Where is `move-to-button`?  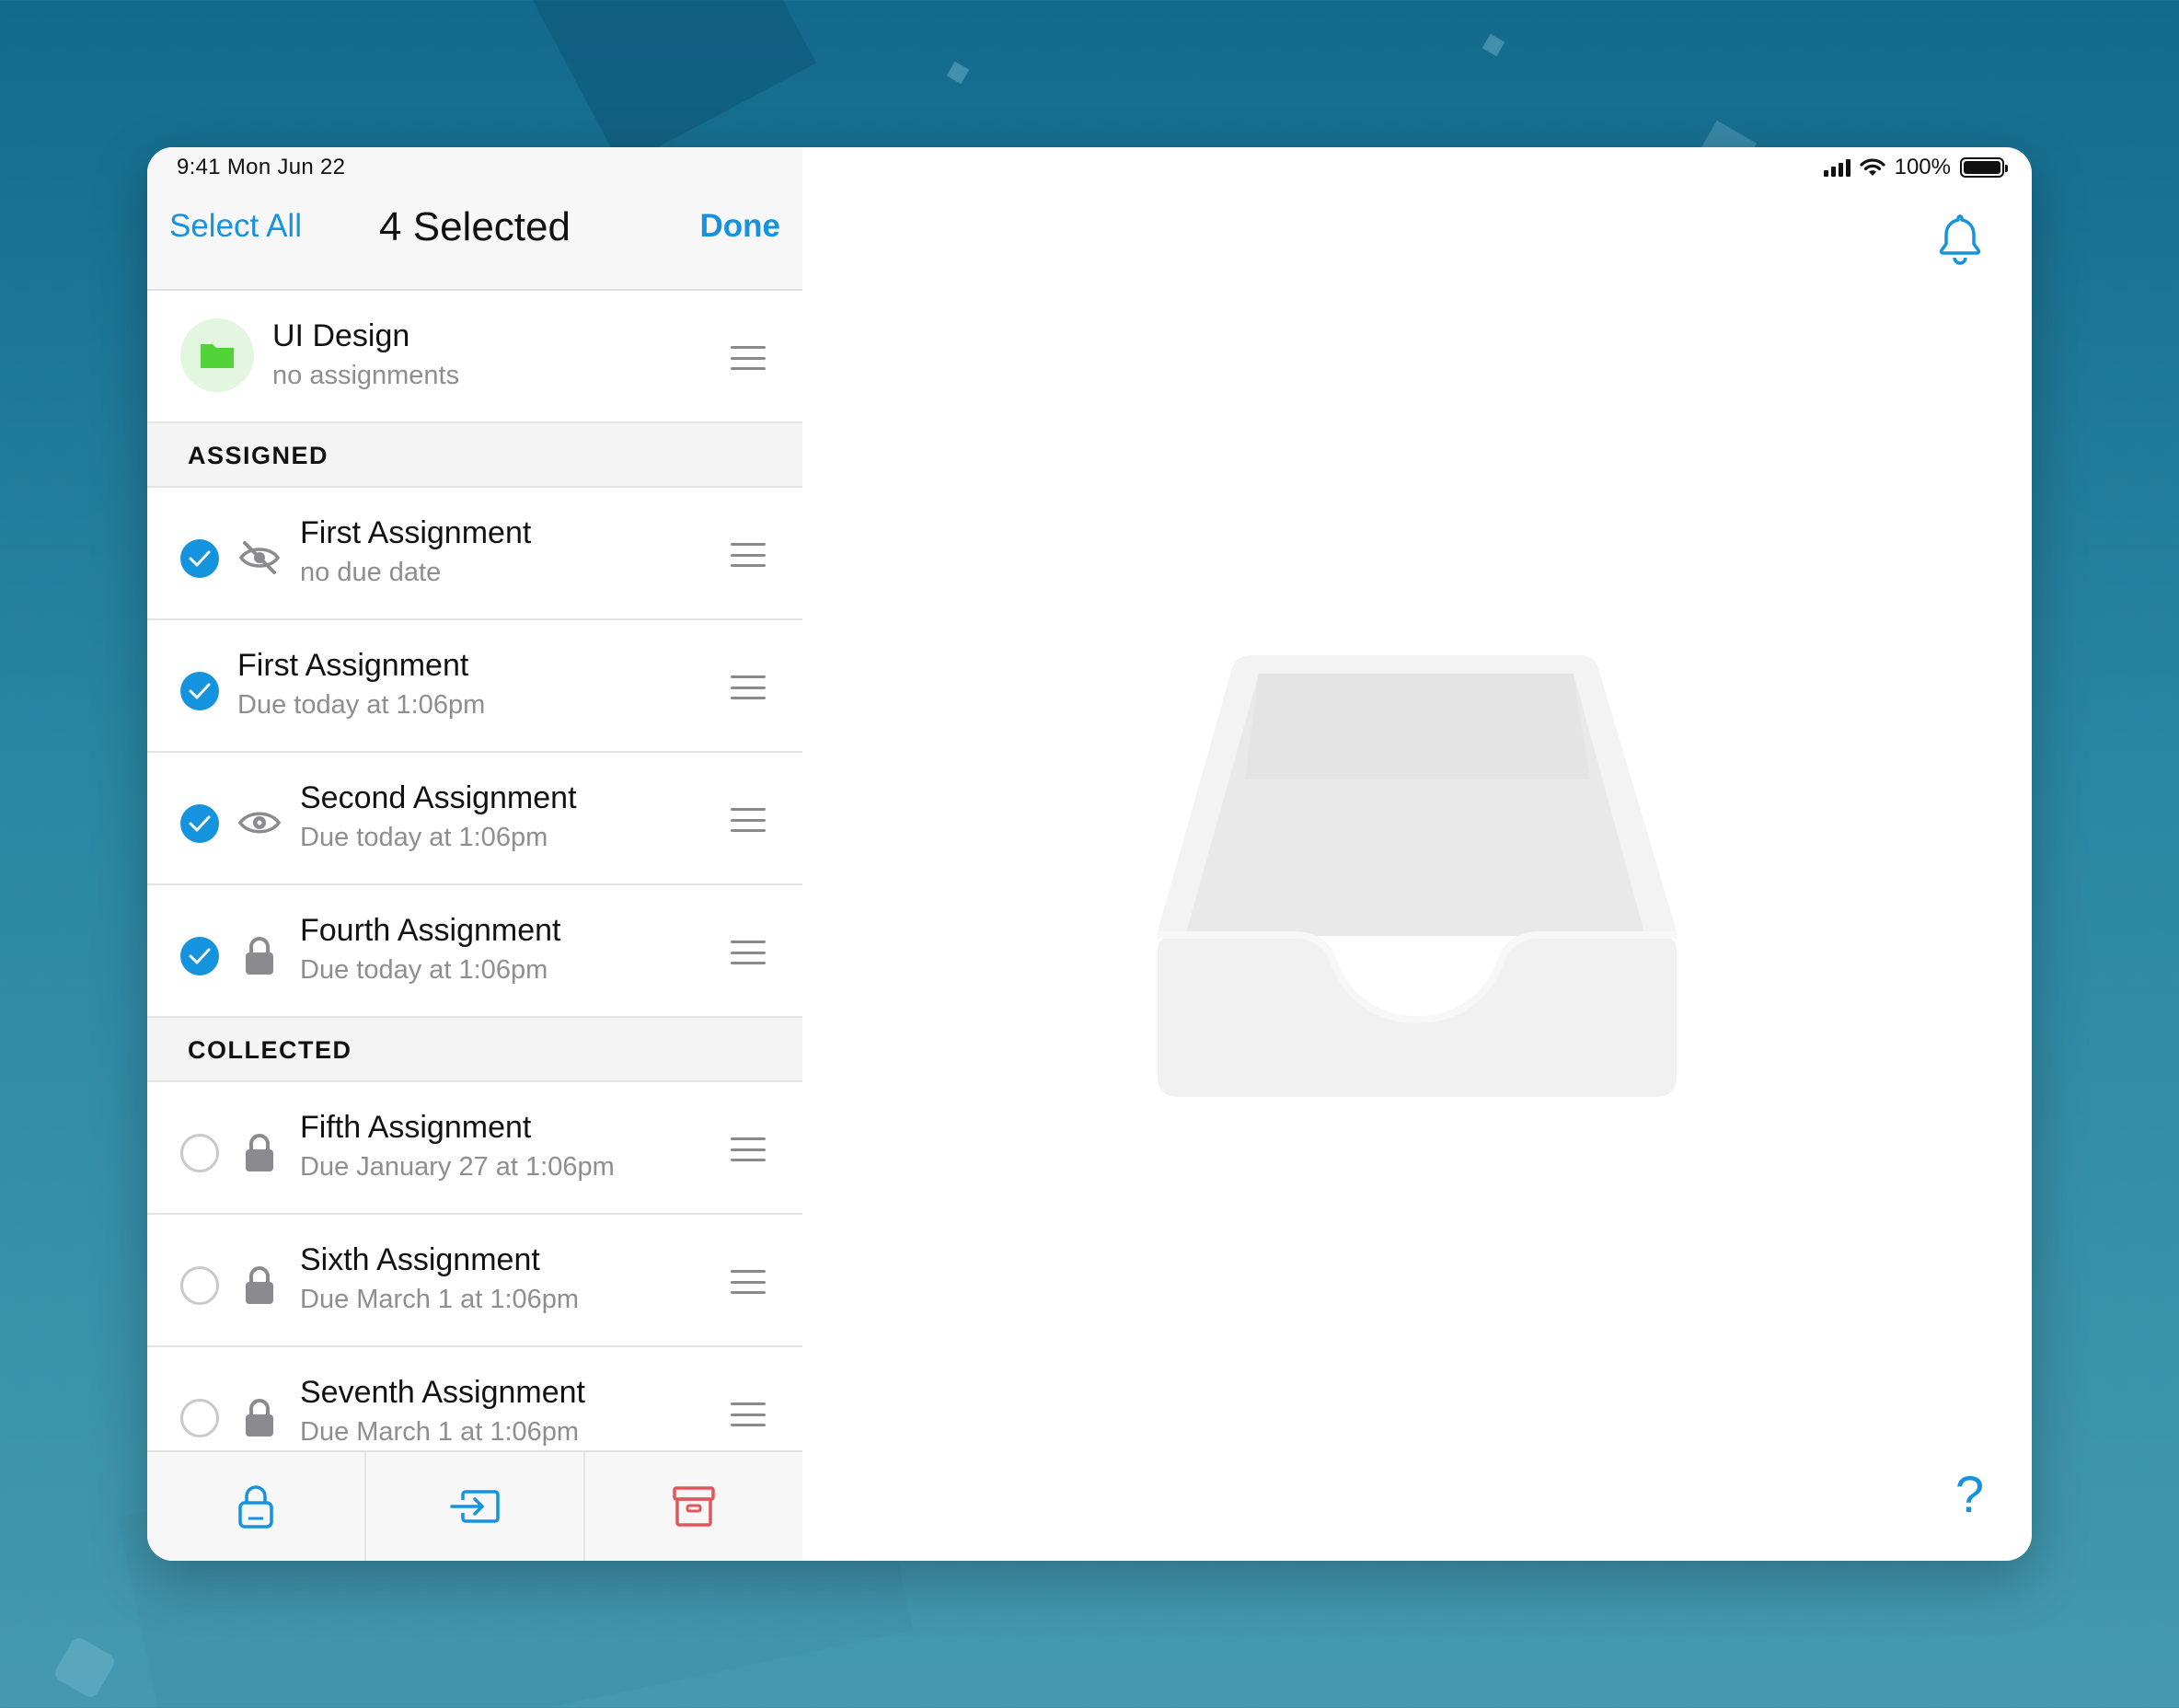 move-to-button is located at coordinates (473, 1506).